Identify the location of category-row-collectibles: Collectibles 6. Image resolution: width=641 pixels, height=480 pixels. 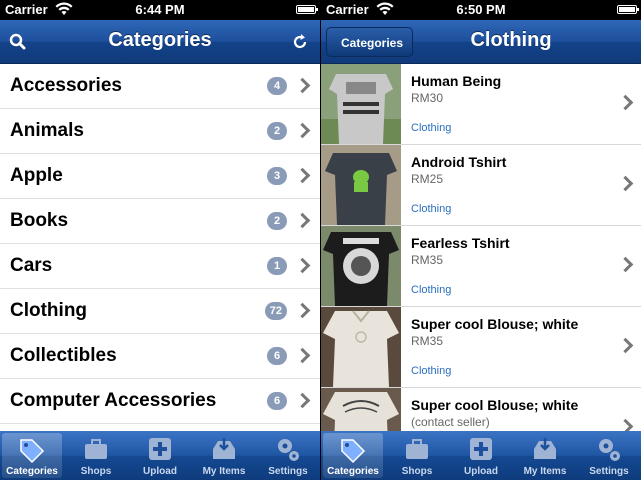
(160, 356).